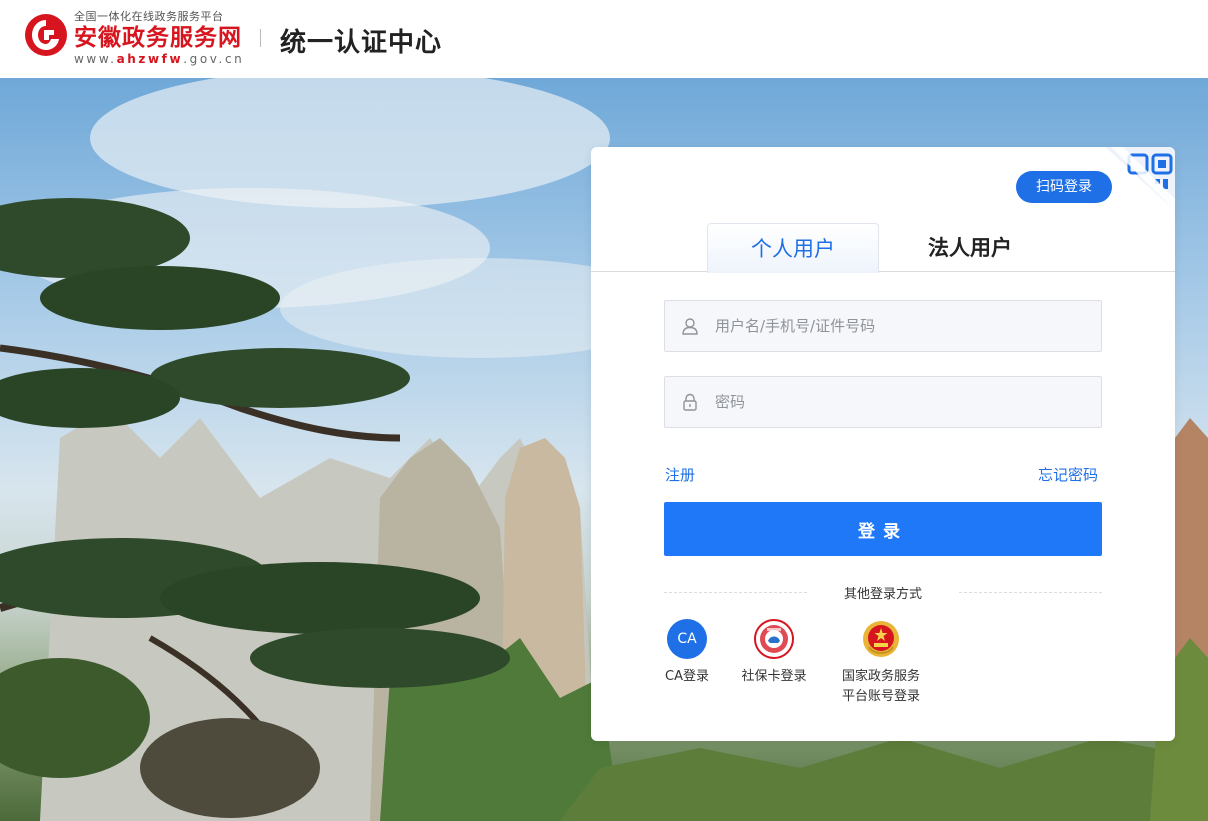 The width and height of the screenshot is (1208, 821). What do you see at coordinates (149, 16) in the screenshot?
I see `logo-subtitle: 全国一体化在线政务服务平台` at bounding box center [149, 16].